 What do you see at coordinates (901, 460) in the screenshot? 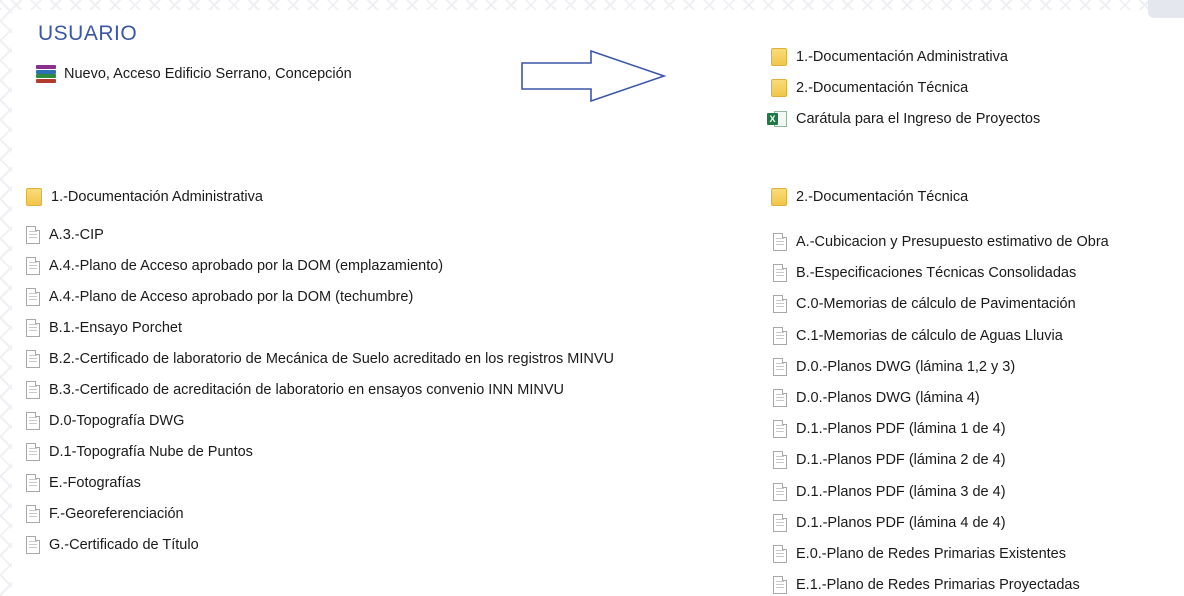
I see `file-label: D.1.-Planos PDF (lámina 2 de 4)` at bounding box center [901, 460].